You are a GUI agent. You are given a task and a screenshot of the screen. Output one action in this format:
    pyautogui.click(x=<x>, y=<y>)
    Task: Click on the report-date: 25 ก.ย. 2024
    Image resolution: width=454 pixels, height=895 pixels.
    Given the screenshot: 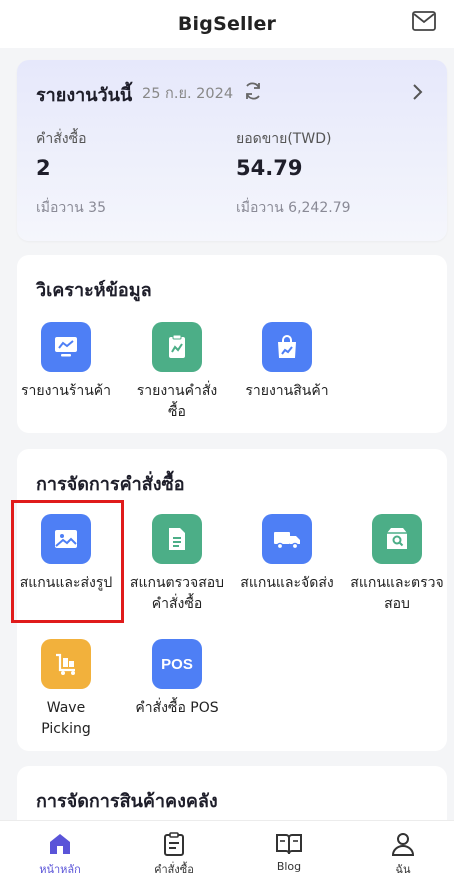 What is the action you would take?
    pyautogui.click(x=188, y=94)
    